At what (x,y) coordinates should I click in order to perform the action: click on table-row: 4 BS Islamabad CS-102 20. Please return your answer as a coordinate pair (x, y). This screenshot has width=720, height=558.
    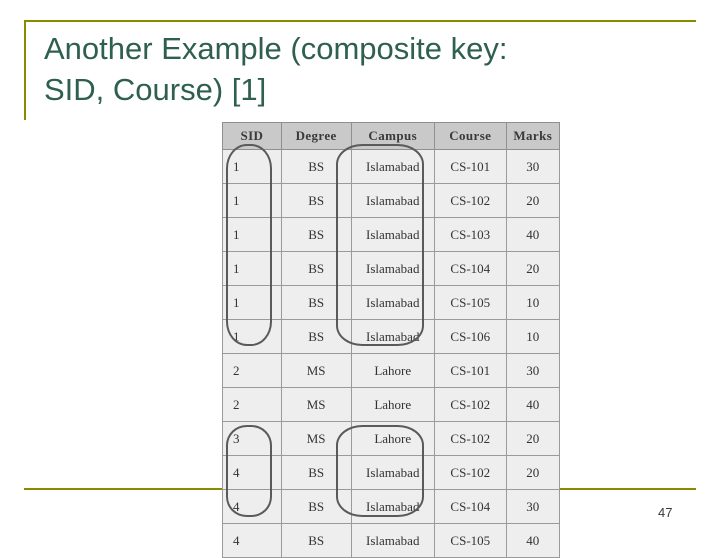
    Looking at the image, I should click on (391, 472).